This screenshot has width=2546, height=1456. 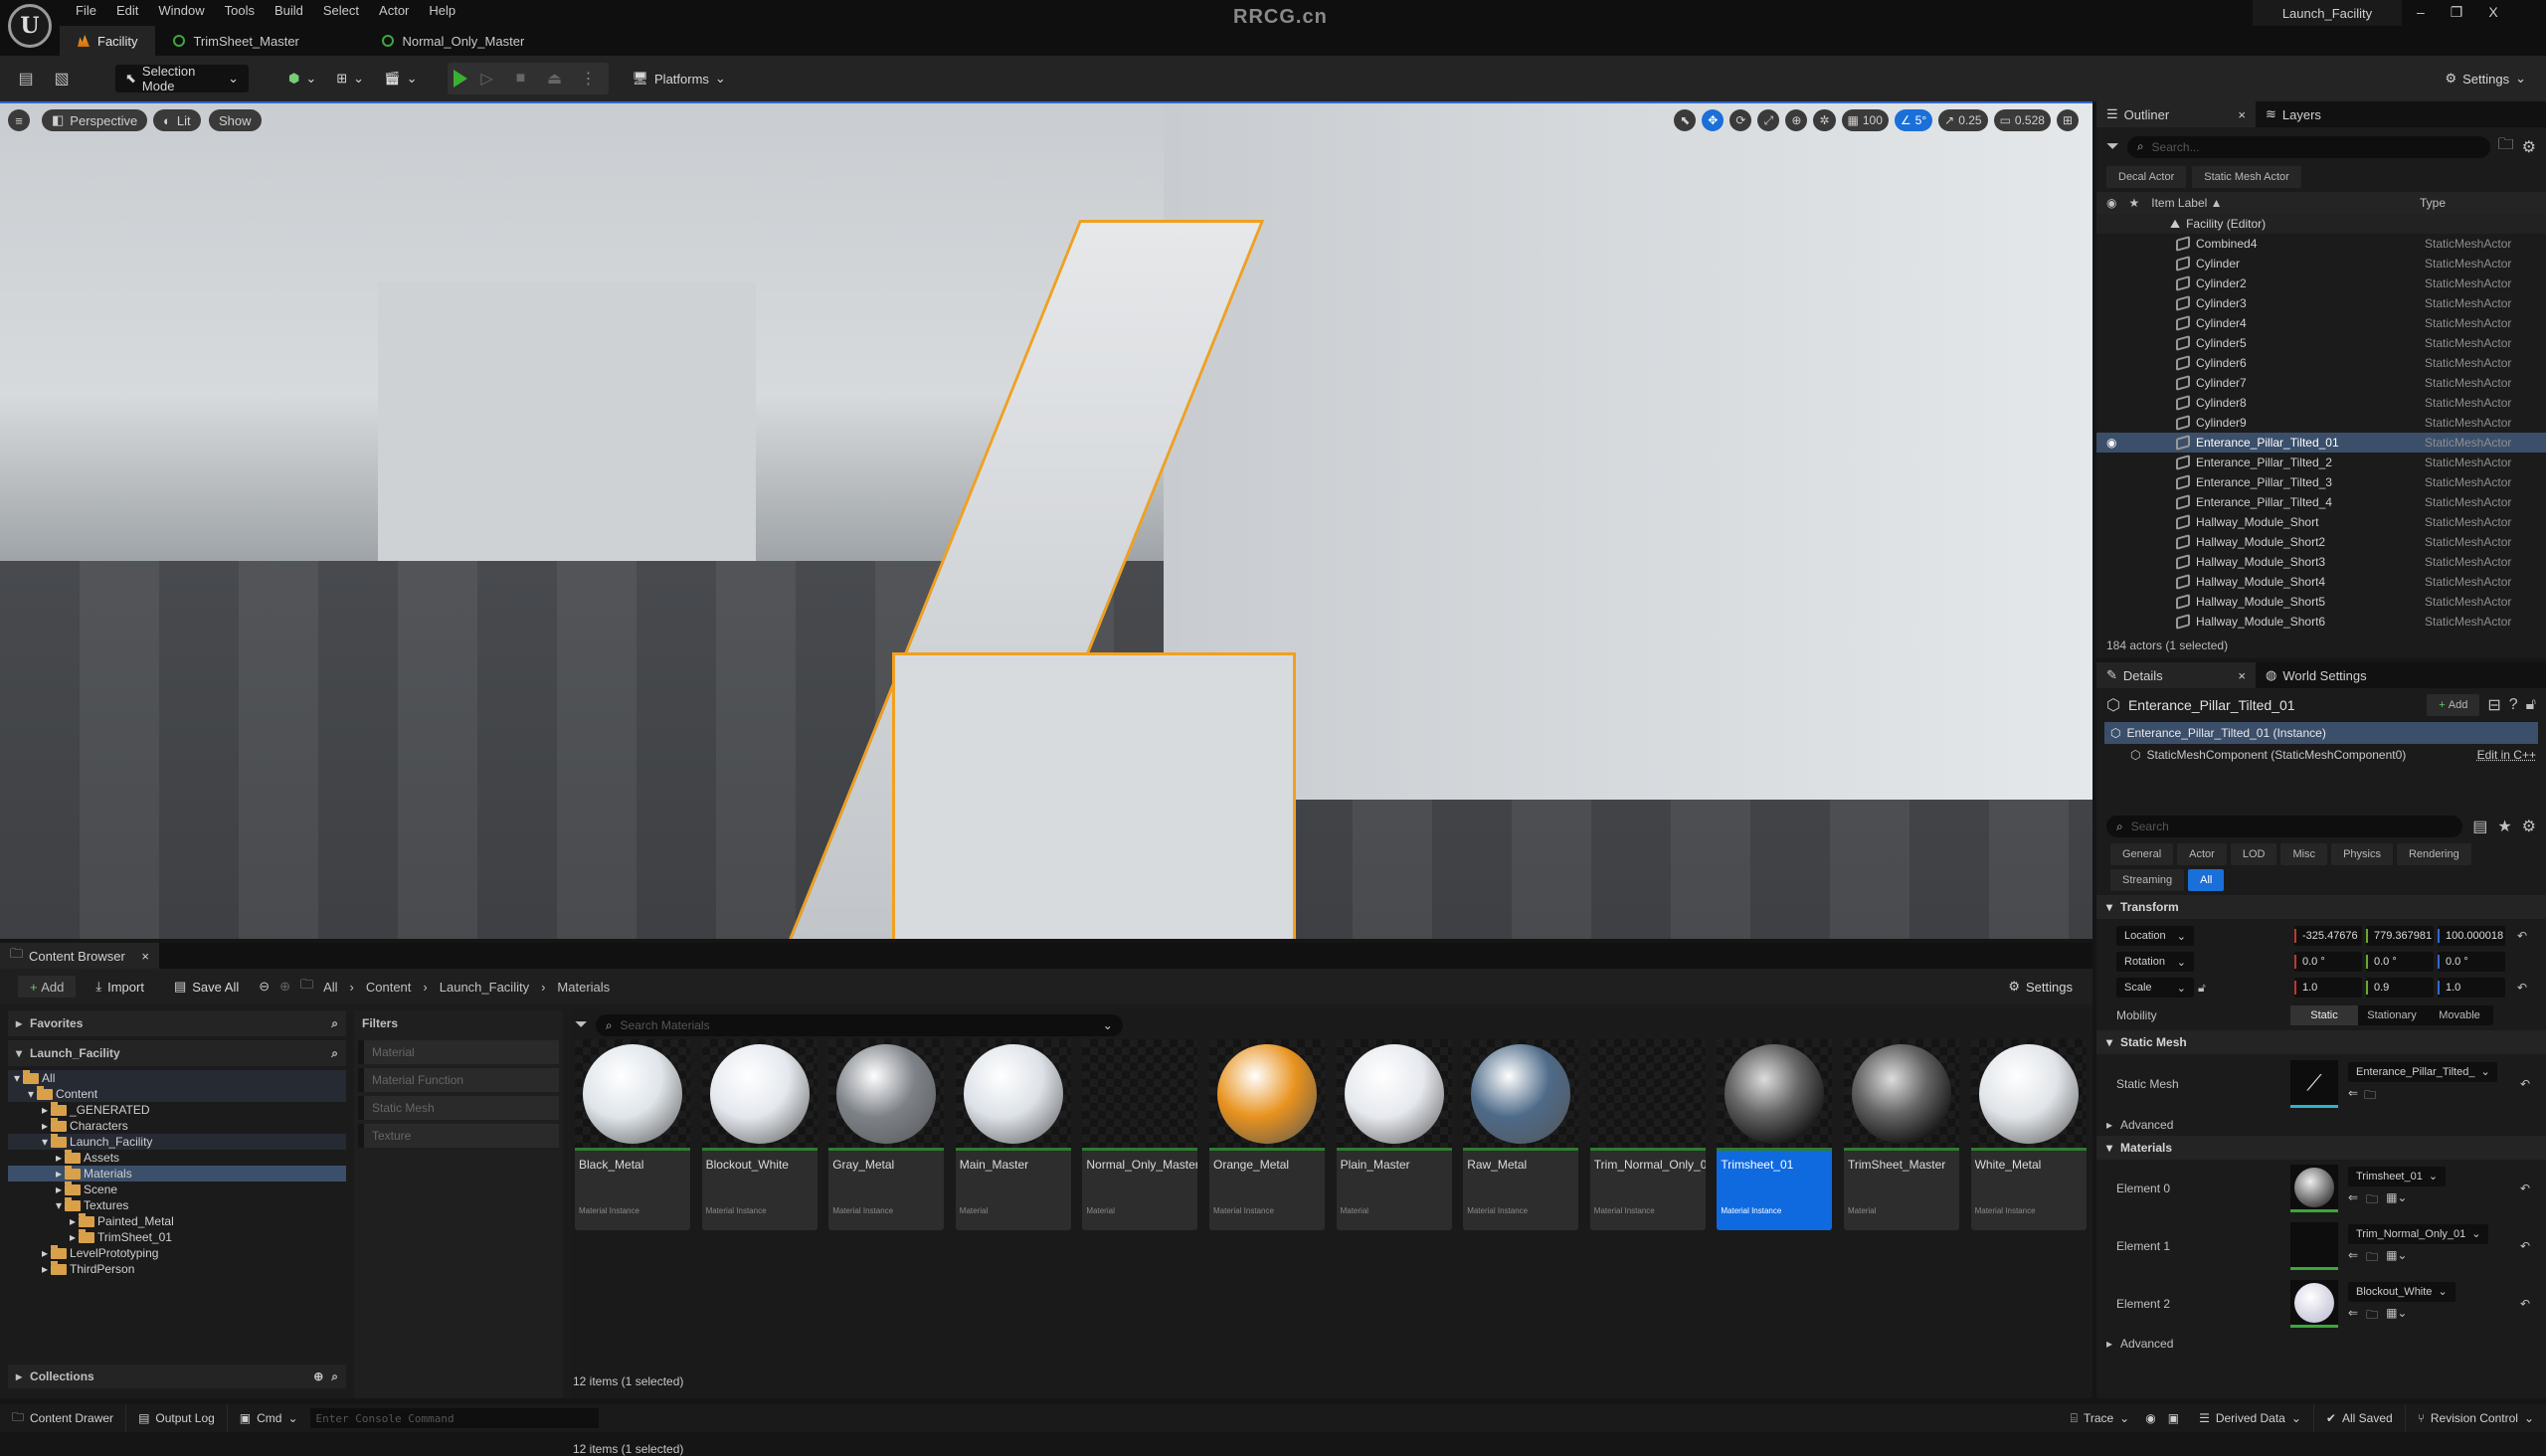 What do you see at coordinates (177, 1189) in the screenshot?
I see `folder-tree-item: ▸ Scene` at bounding box center [177, 1189].